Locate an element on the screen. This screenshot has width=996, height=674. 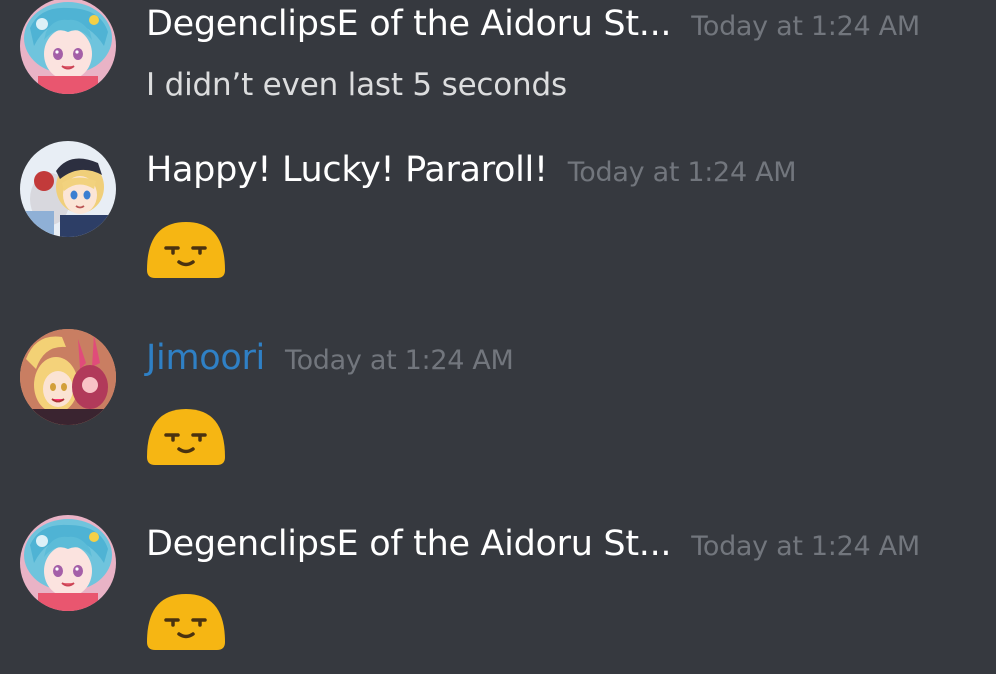
pink-anime-avatar-icon is located at coordinates (68, 377).